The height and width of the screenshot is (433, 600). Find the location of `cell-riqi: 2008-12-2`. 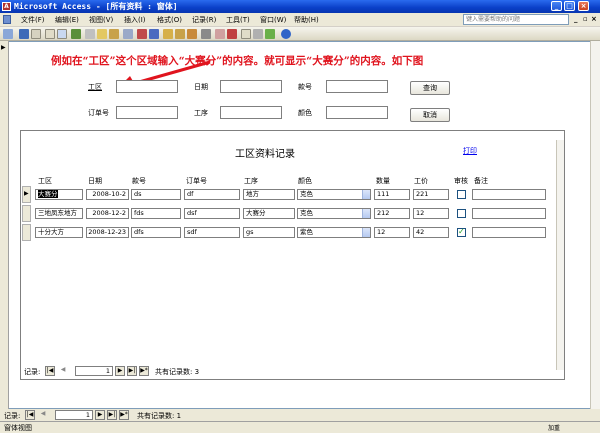

cell-riqi: 2008-12-2 is located at coordinates (107, 213).